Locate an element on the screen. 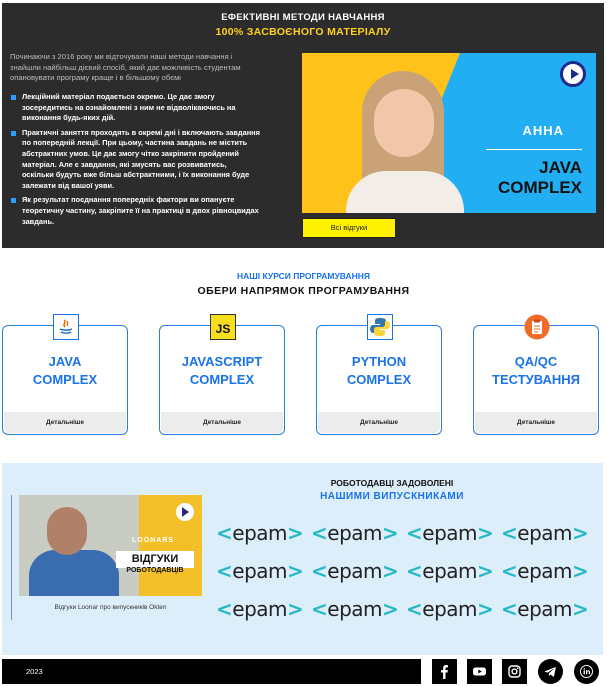  svg-text: JS is located at coordinates (223, 329).